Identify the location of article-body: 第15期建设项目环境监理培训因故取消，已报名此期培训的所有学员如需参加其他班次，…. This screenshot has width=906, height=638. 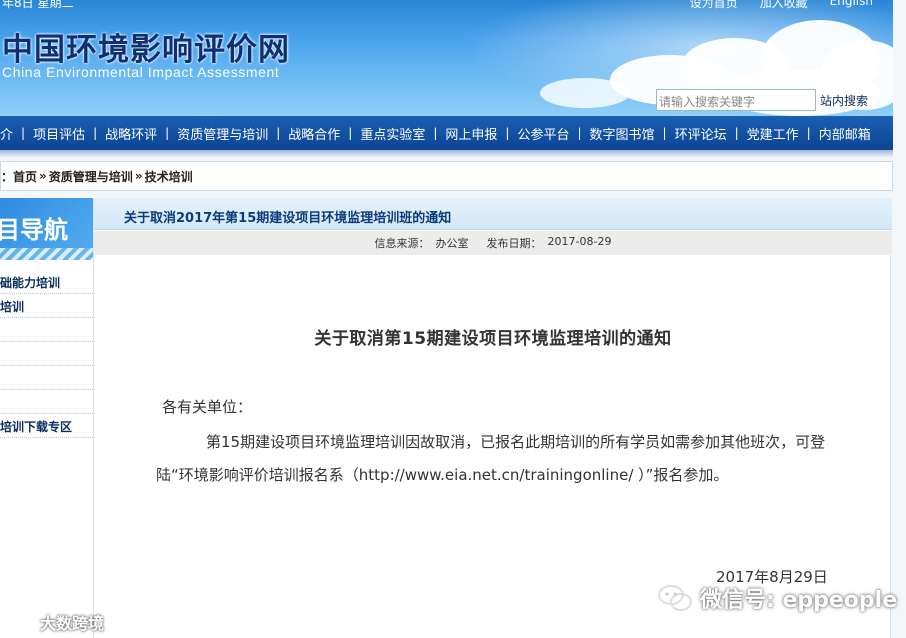
(496, 459).